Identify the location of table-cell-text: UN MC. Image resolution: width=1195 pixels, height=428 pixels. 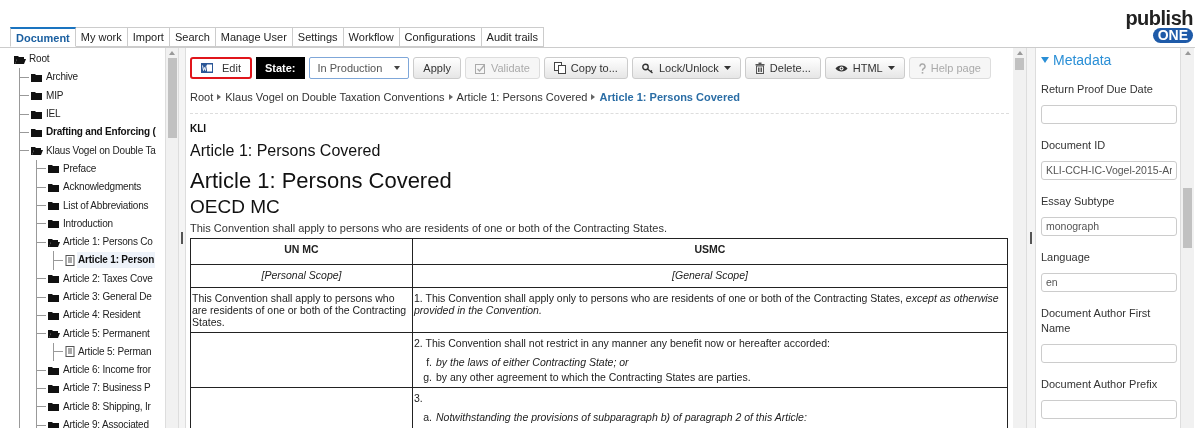
(301, 248).